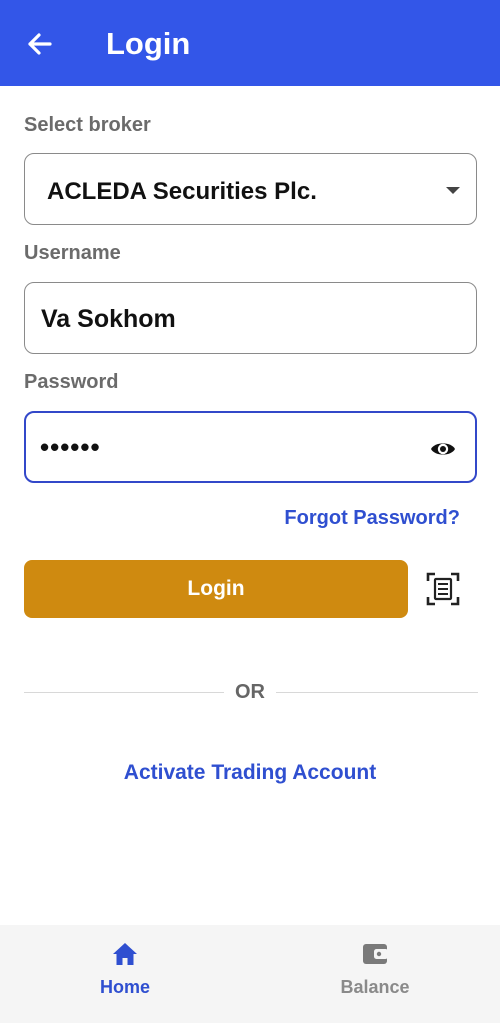 This screenshot has height=1023, width=500. Describe the element at coordinates (125, 954) in the screenshot. I see `home-icon` at that location.